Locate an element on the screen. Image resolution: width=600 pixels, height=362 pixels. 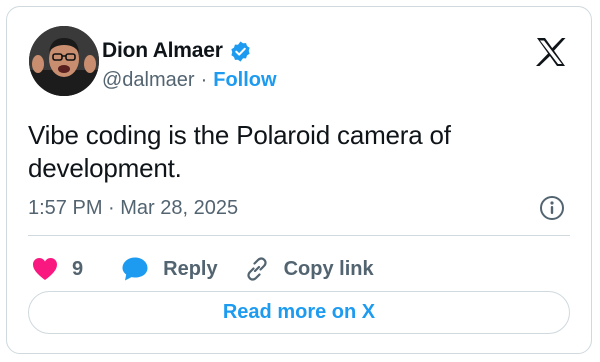
author-handle-row: @dalmaer · Follow is located at coordinates (189, 80).